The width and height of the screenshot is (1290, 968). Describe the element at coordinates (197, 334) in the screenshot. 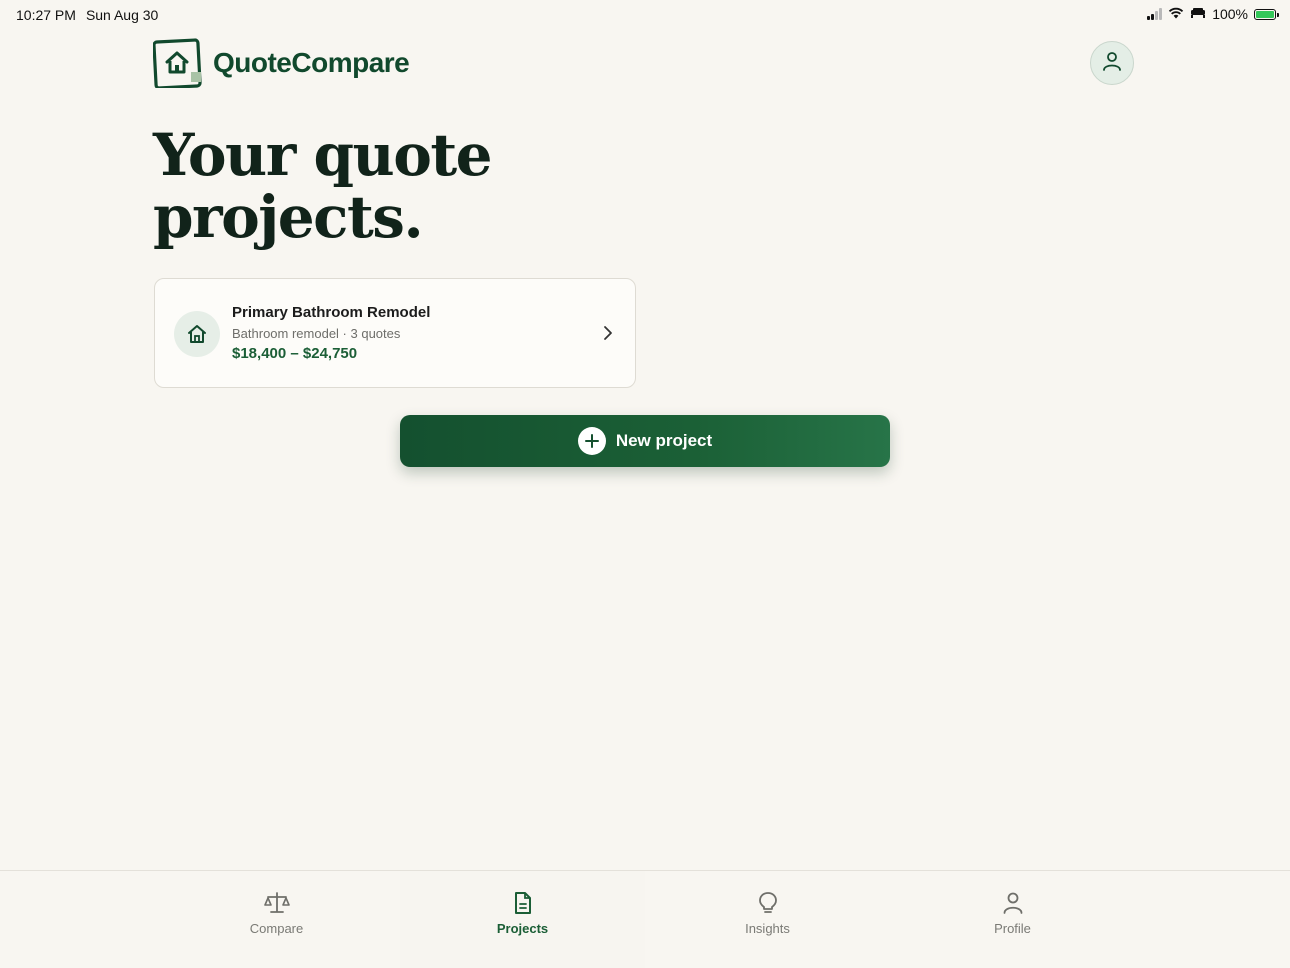

I see `house-icon` at that location.